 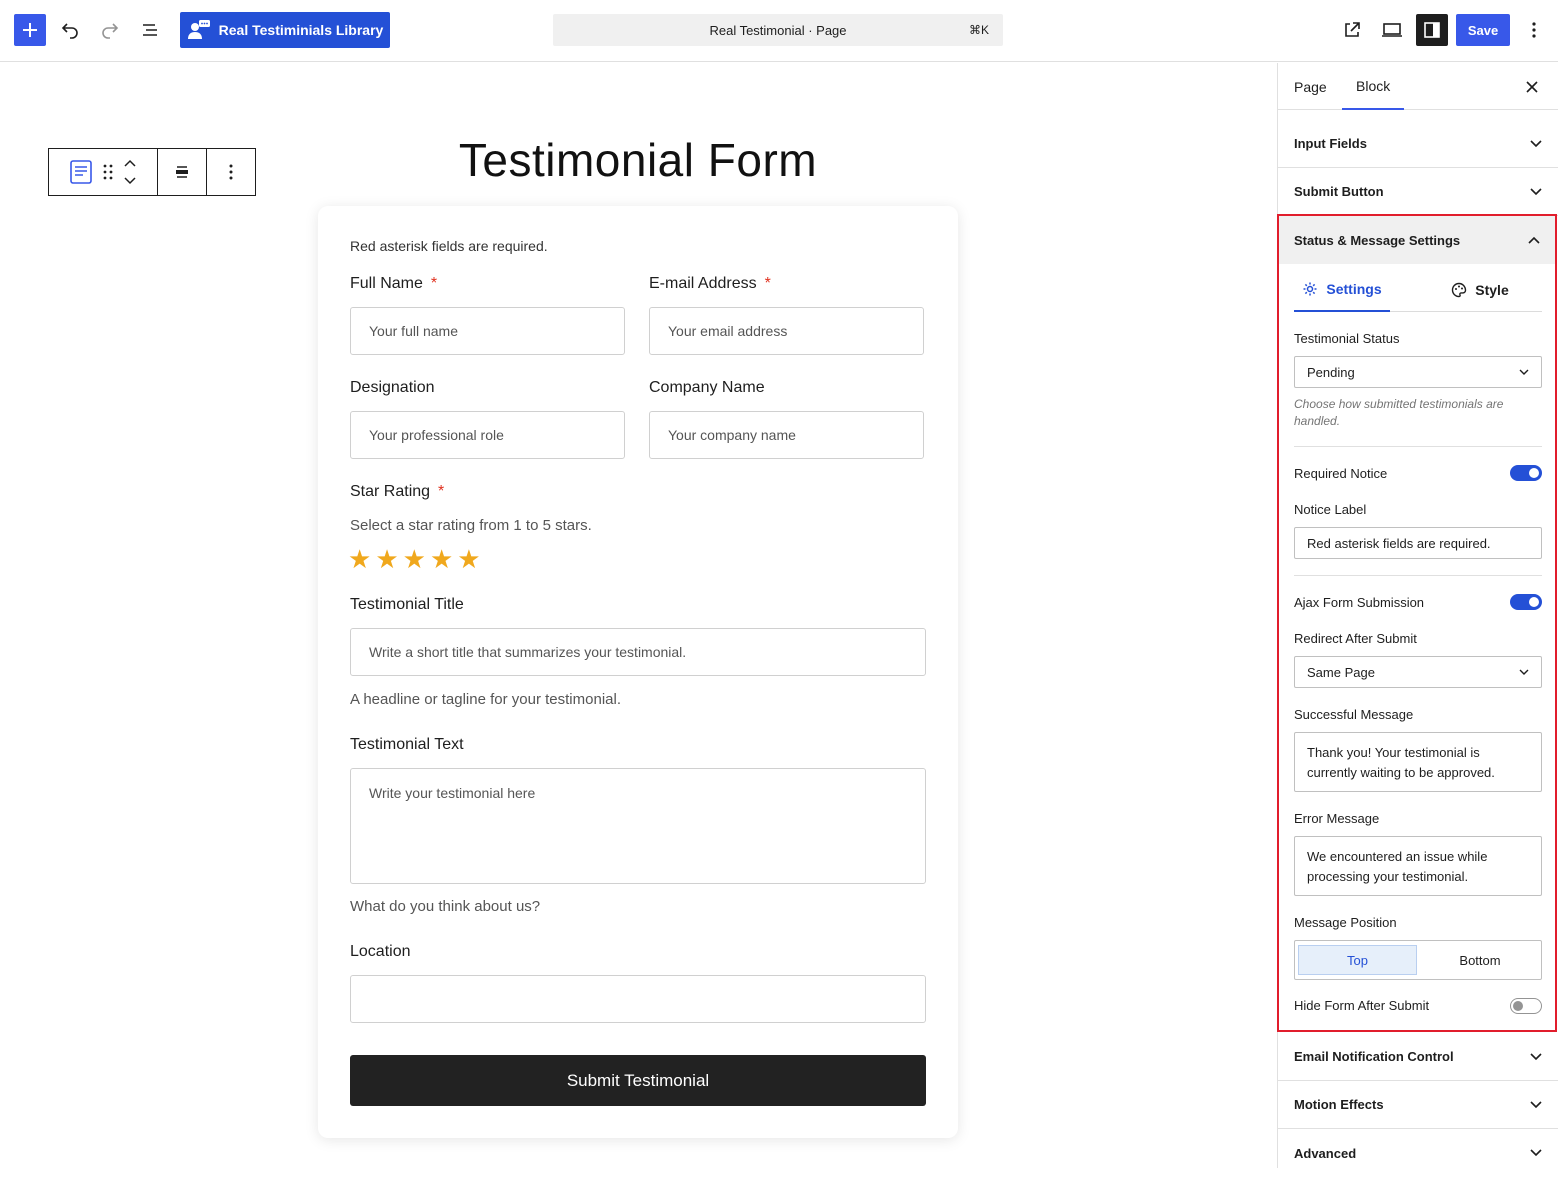 What do you see at coordinates (1418, 960) in the screenshot?
I see `message-position-control: Top Bottom` at bounding box center [1418, 960].